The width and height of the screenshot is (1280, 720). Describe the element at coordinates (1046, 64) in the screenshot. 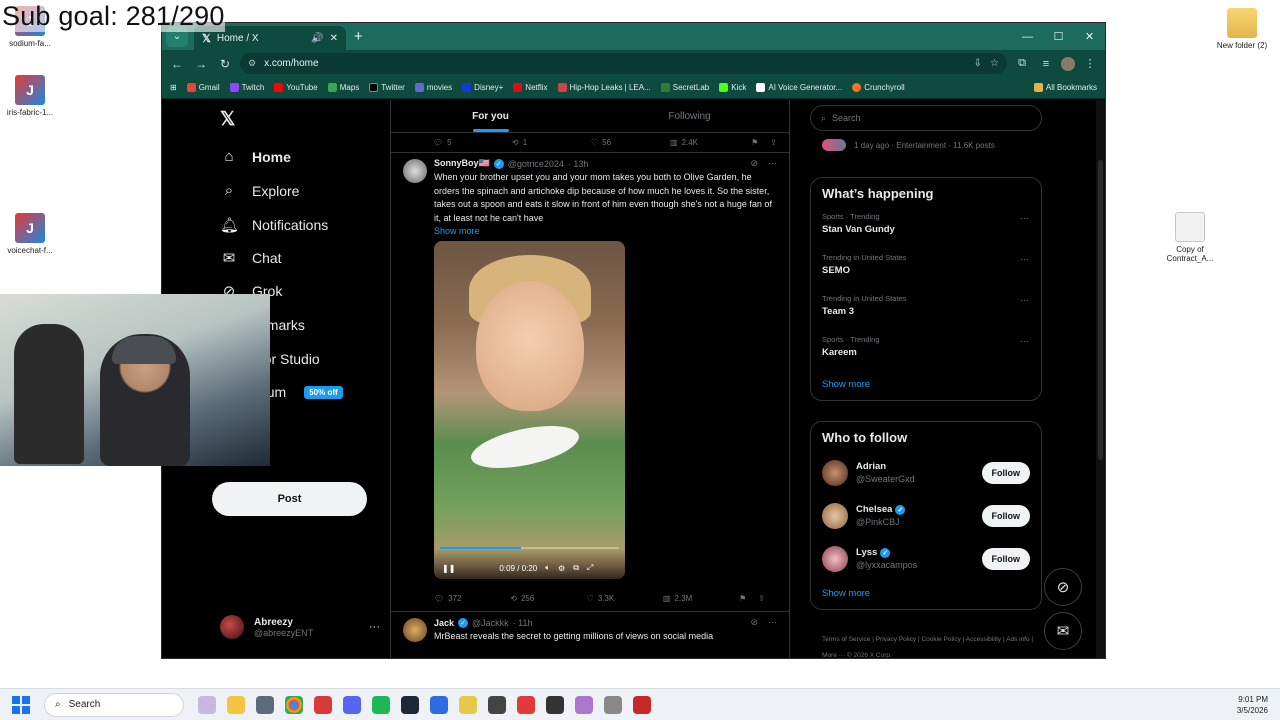

I see `media-controls-icon: ≡` at that location.